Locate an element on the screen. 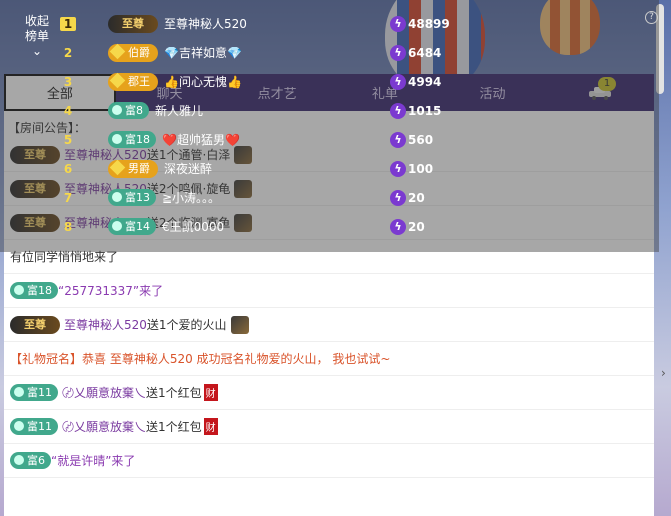 Image resolution: width=671 pixels, height=516 pixels. rank-number: 7 is located at coordinates (68, 197).